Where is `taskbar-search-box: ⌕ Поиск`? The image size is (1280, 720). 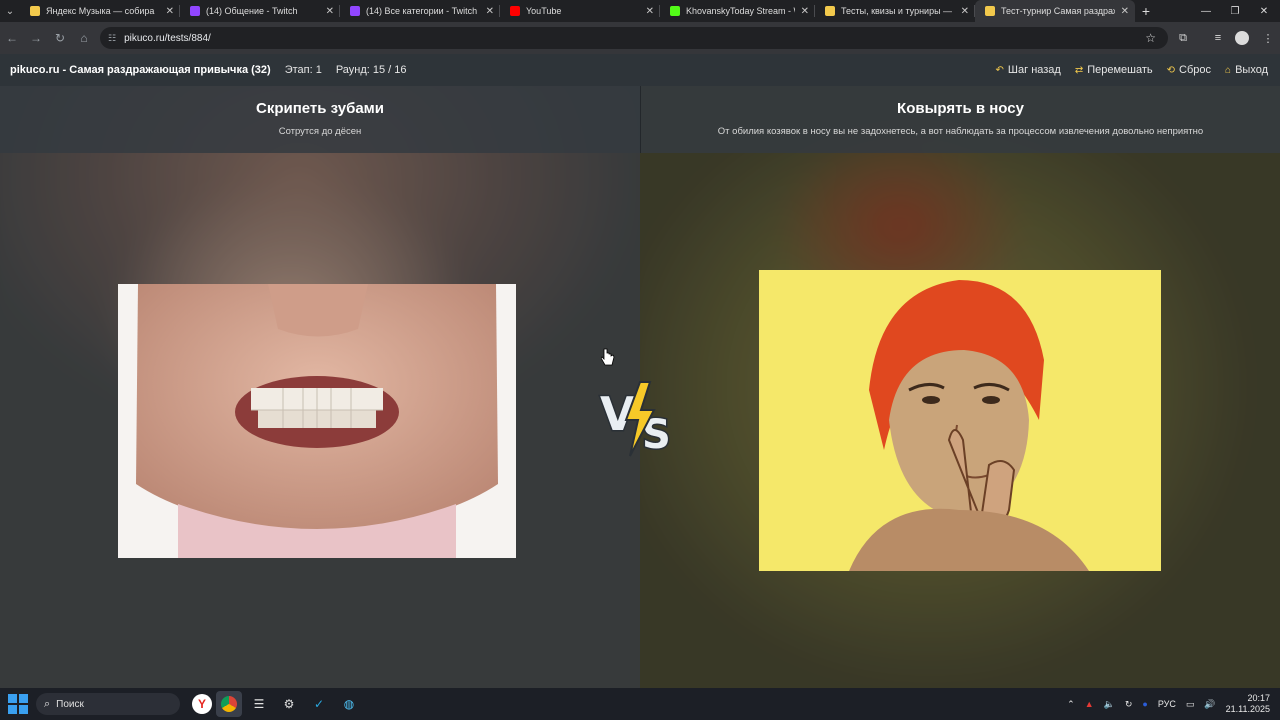 taskbar-search-box: ⌕ Поиск is located at coordinates (108, 704).